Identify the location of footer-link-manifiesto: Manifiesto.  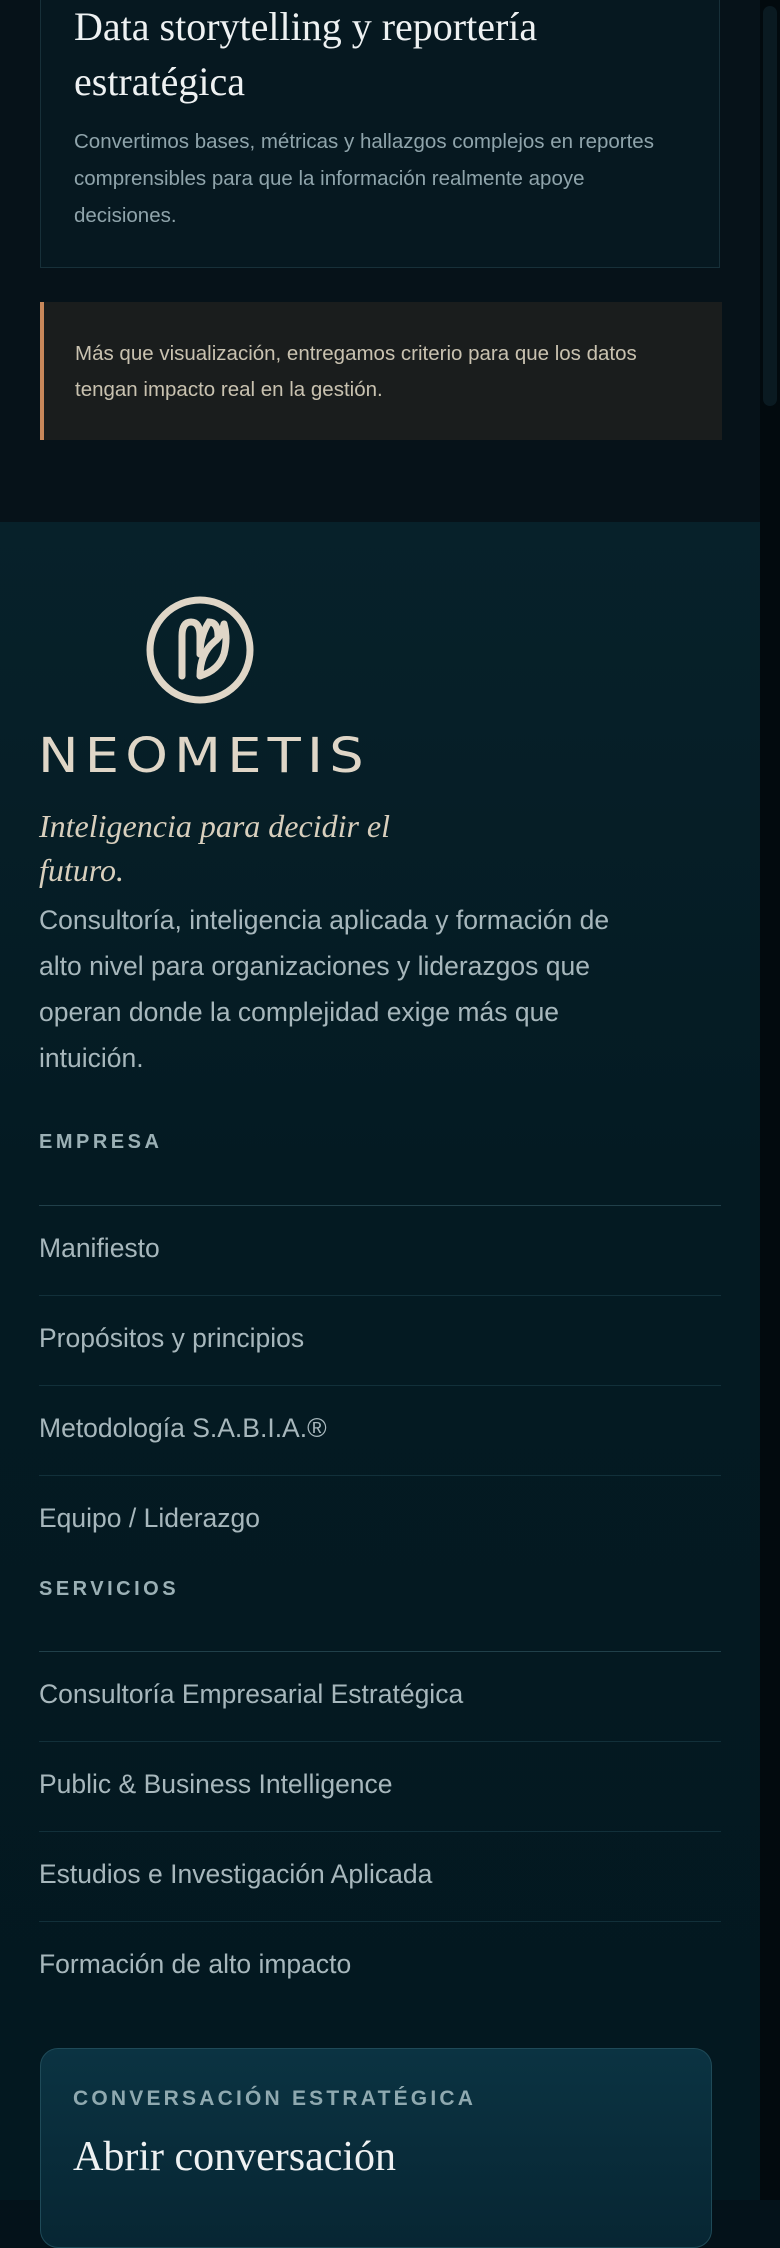
(99, 1248).